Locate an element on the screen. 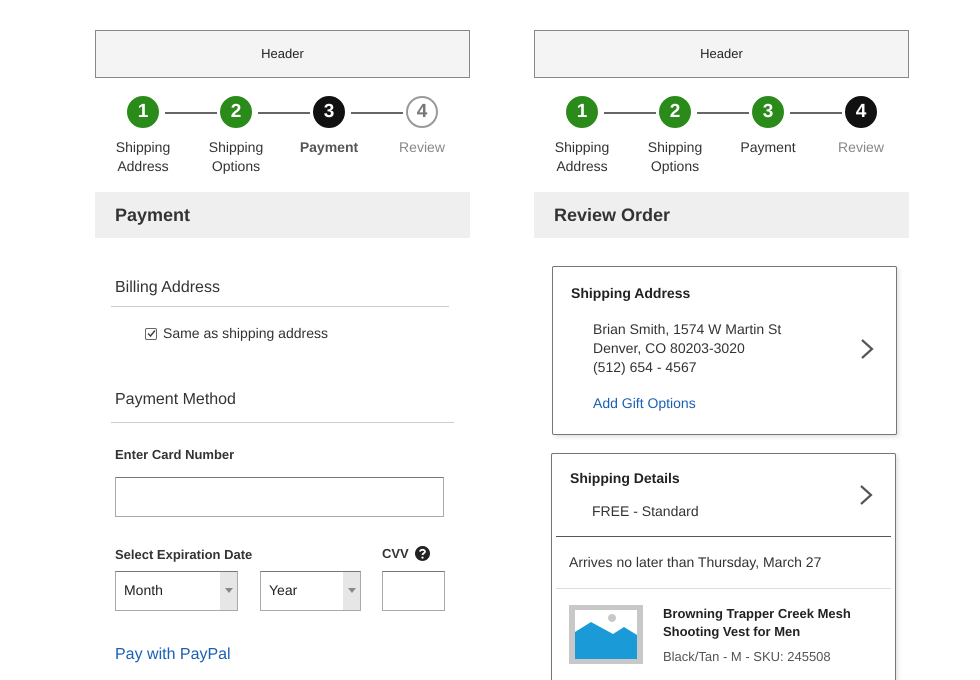 This screenshot has height=680, width=980. field-label: Enter Card Number is located at coordinates (175, 455).